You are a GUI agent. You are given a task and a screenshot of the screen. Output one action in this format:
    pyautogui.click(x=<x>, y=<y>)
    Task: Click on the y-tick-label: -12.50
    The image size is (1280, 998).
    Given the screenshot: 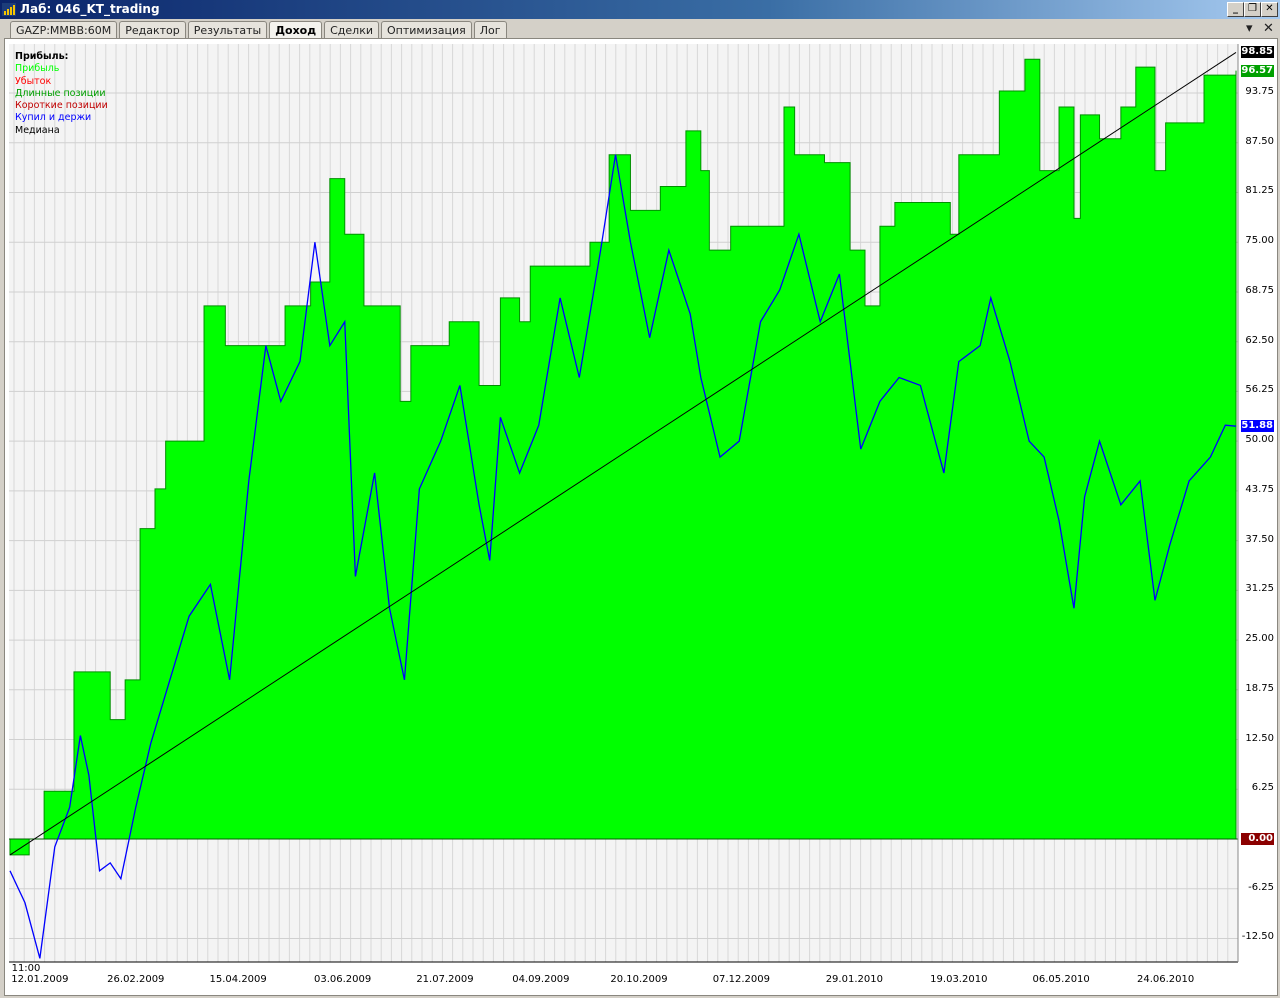 What is the action you would take?
    pyautogui.click(x=1257, y=937)
    